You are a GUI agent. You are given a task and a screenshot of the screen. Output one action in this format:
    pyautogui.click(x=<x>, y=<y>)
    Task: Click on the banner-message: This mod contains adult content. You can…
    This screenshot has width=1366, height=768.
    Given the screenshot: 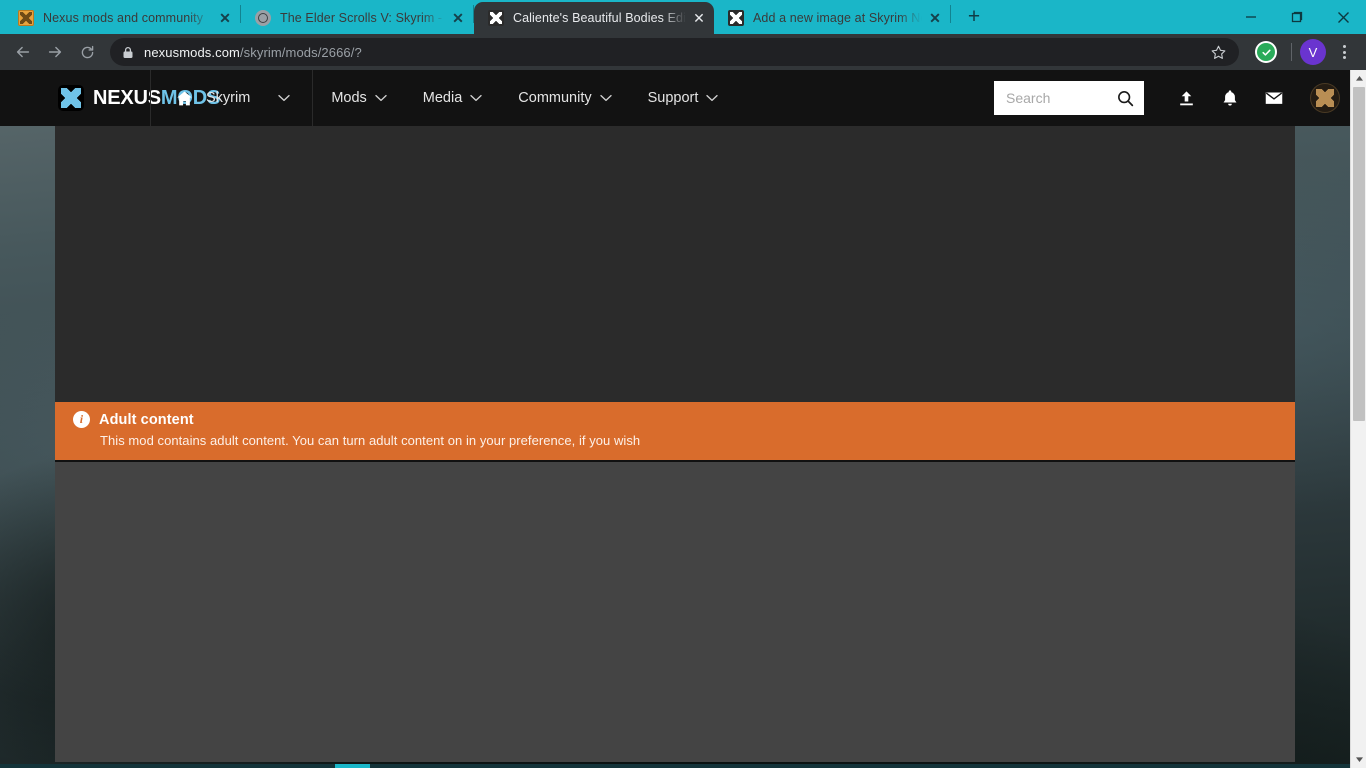 What is the action you would take?
    pyautogui.click(x=370, y=440)
    